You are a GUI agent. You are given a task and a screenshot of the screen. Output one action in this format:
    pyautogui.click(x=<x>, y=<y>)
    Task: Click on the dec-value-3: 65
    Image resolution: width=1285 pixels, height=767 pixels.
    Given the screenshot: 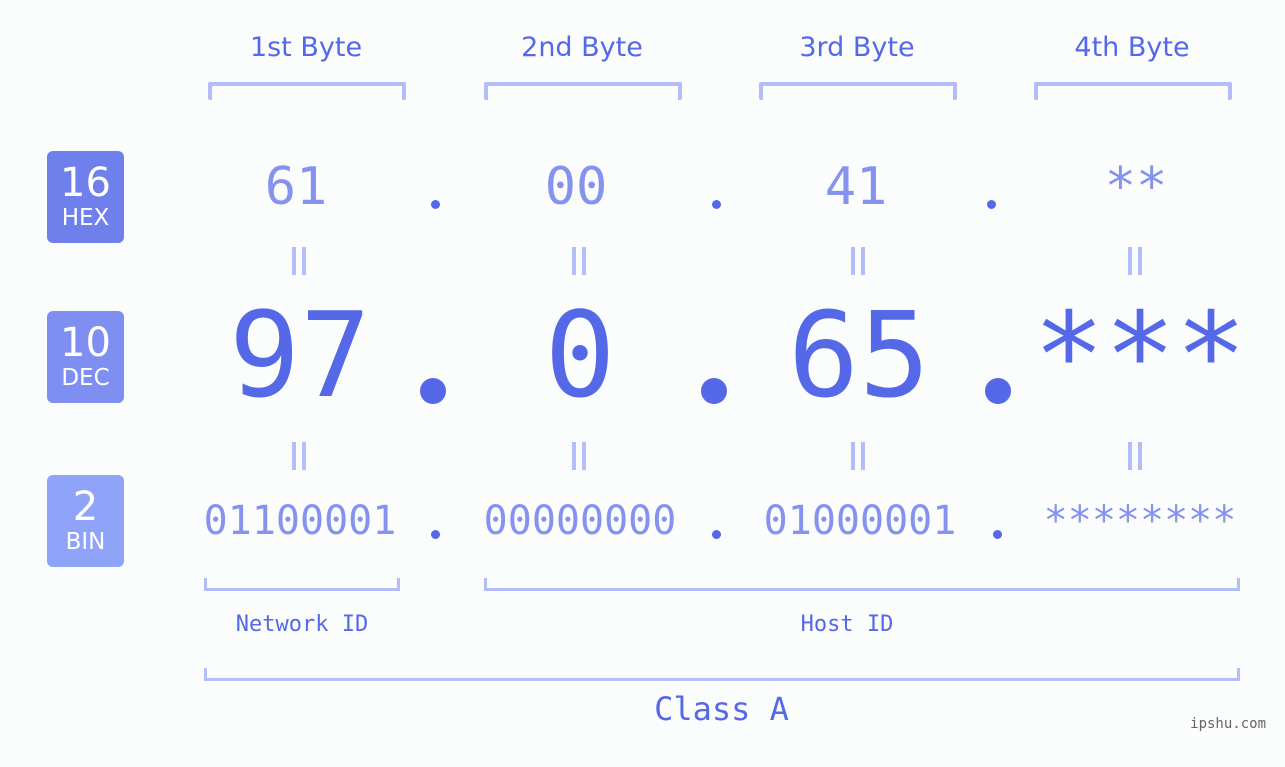 What is the action you would take?
    pyautogui.click(x=859, y=355)
    